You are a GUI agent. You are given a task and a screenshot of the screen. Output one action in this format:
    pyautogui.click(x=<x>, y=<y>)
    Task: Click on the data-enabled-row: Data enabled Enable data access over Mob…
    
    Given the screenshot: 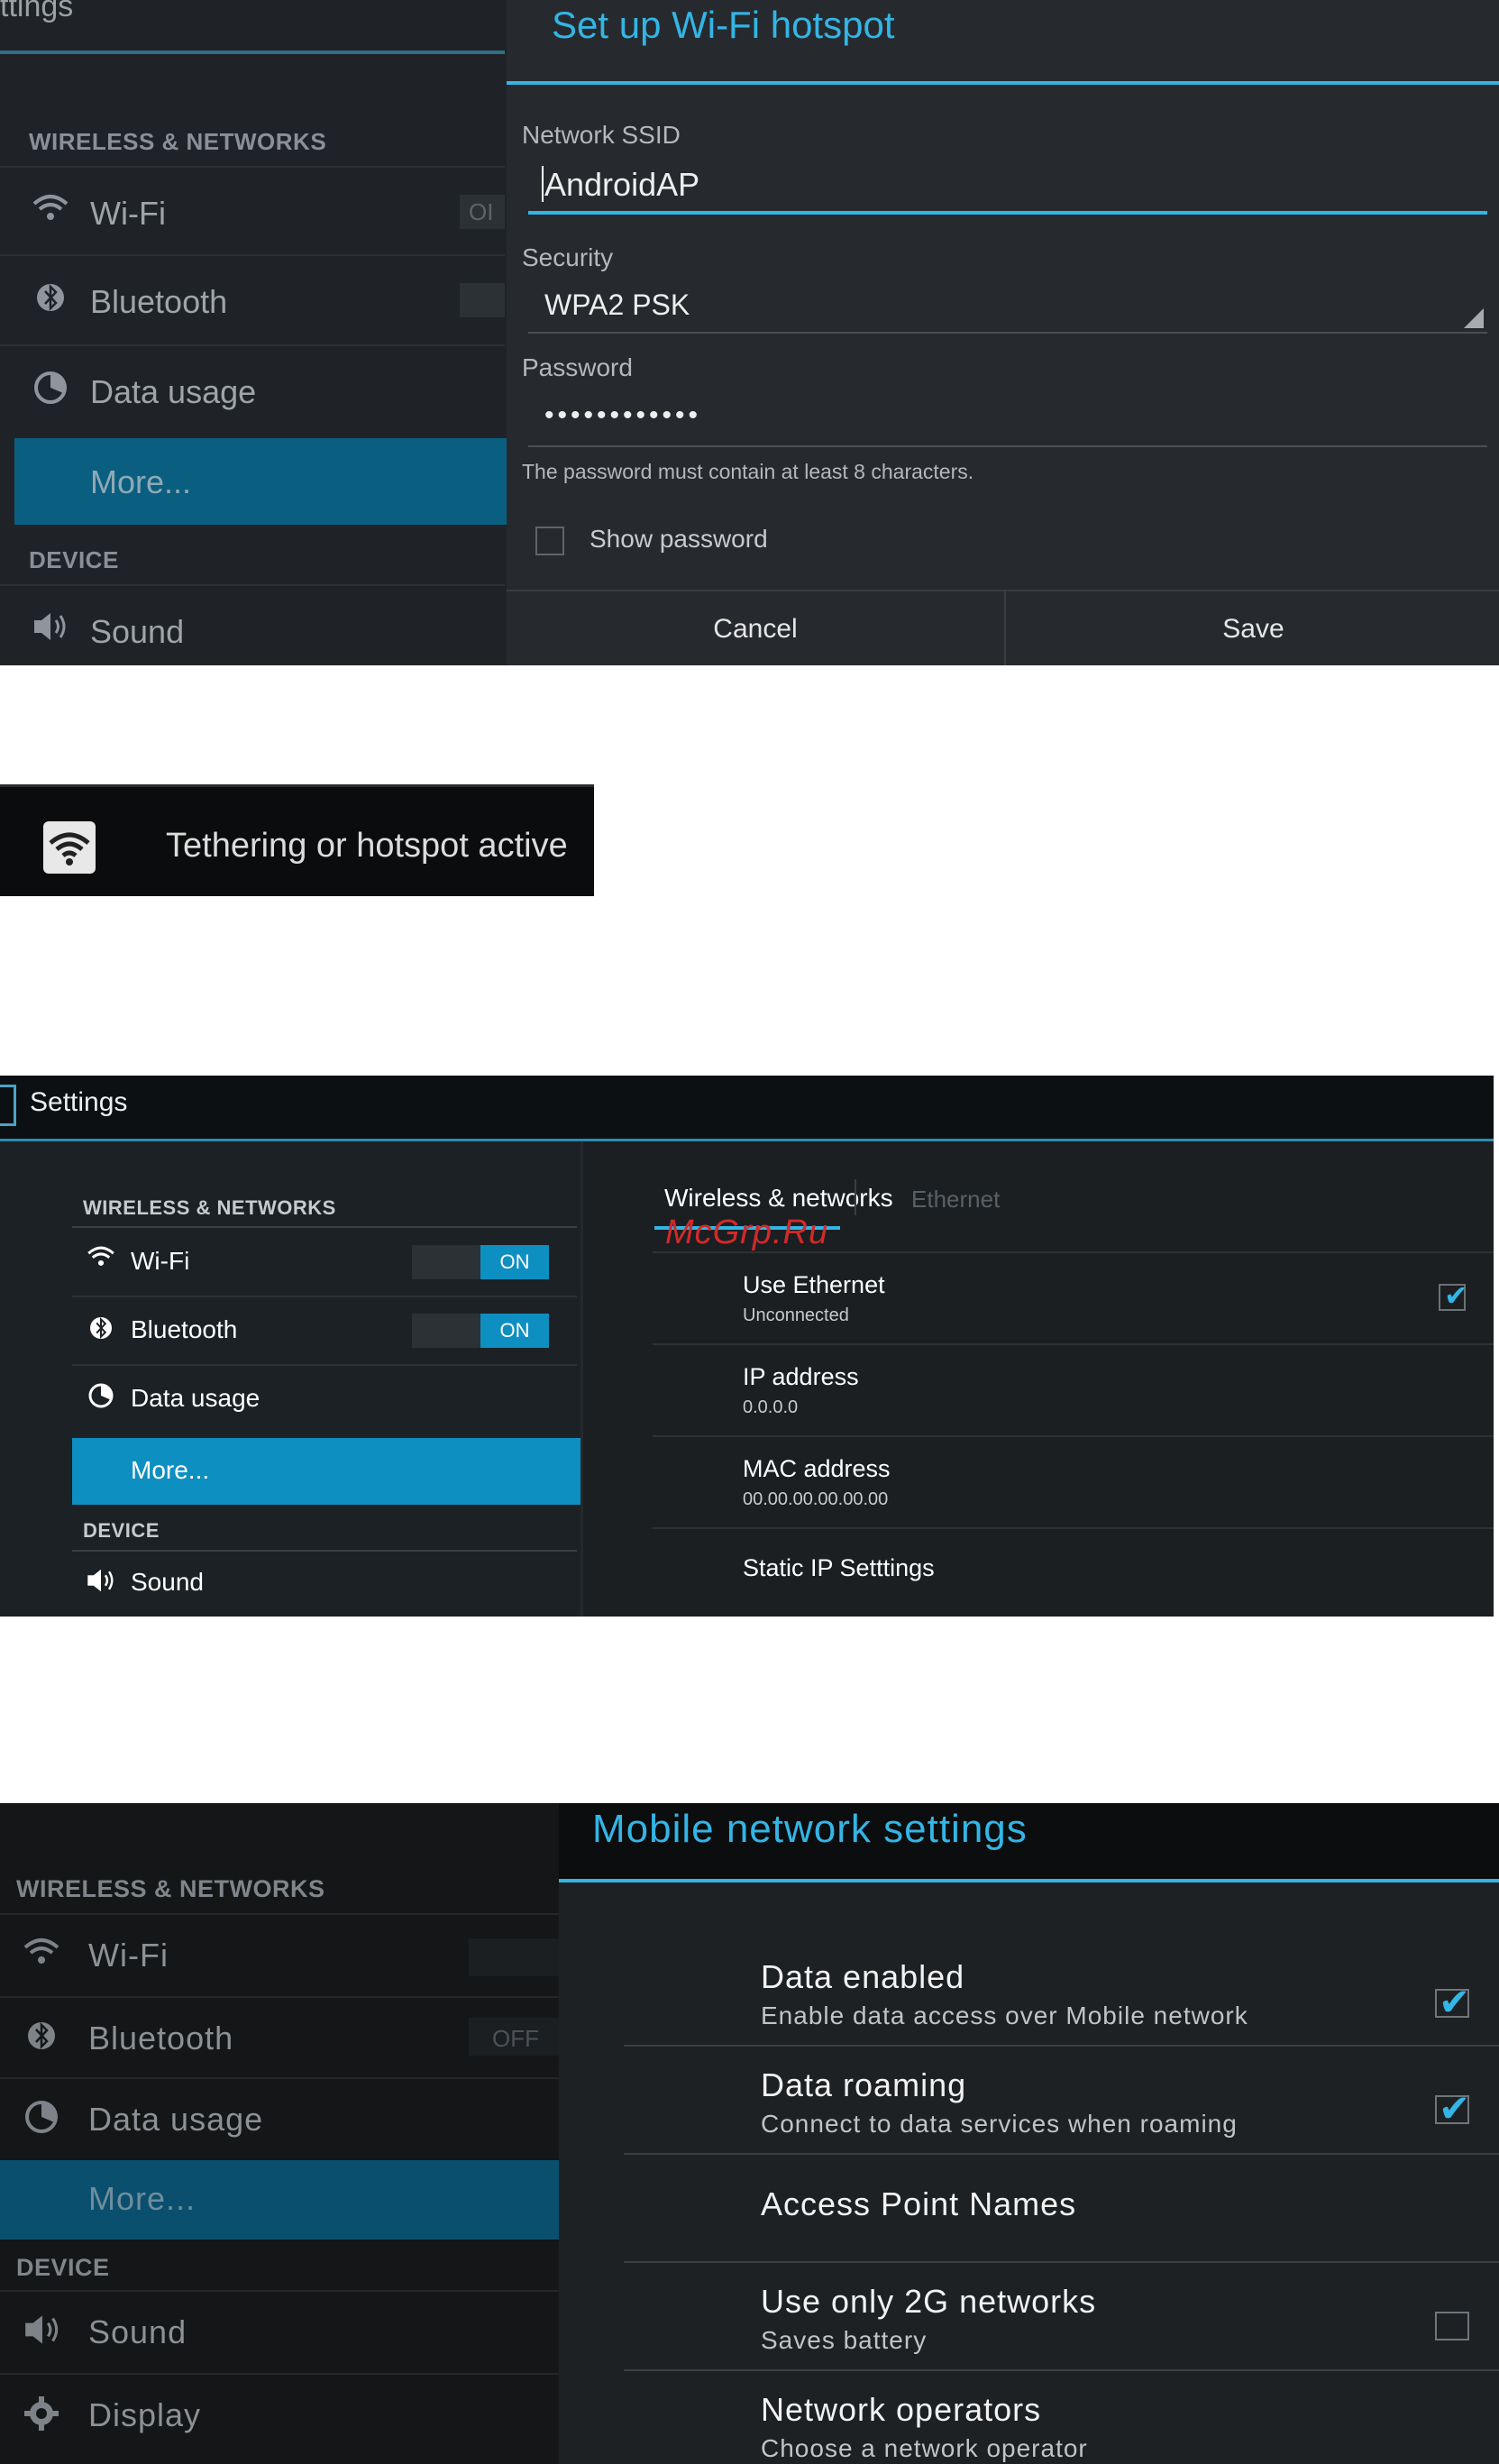 What is the action you would take?
    pyautogui.click(x=1061, y=2000)
    